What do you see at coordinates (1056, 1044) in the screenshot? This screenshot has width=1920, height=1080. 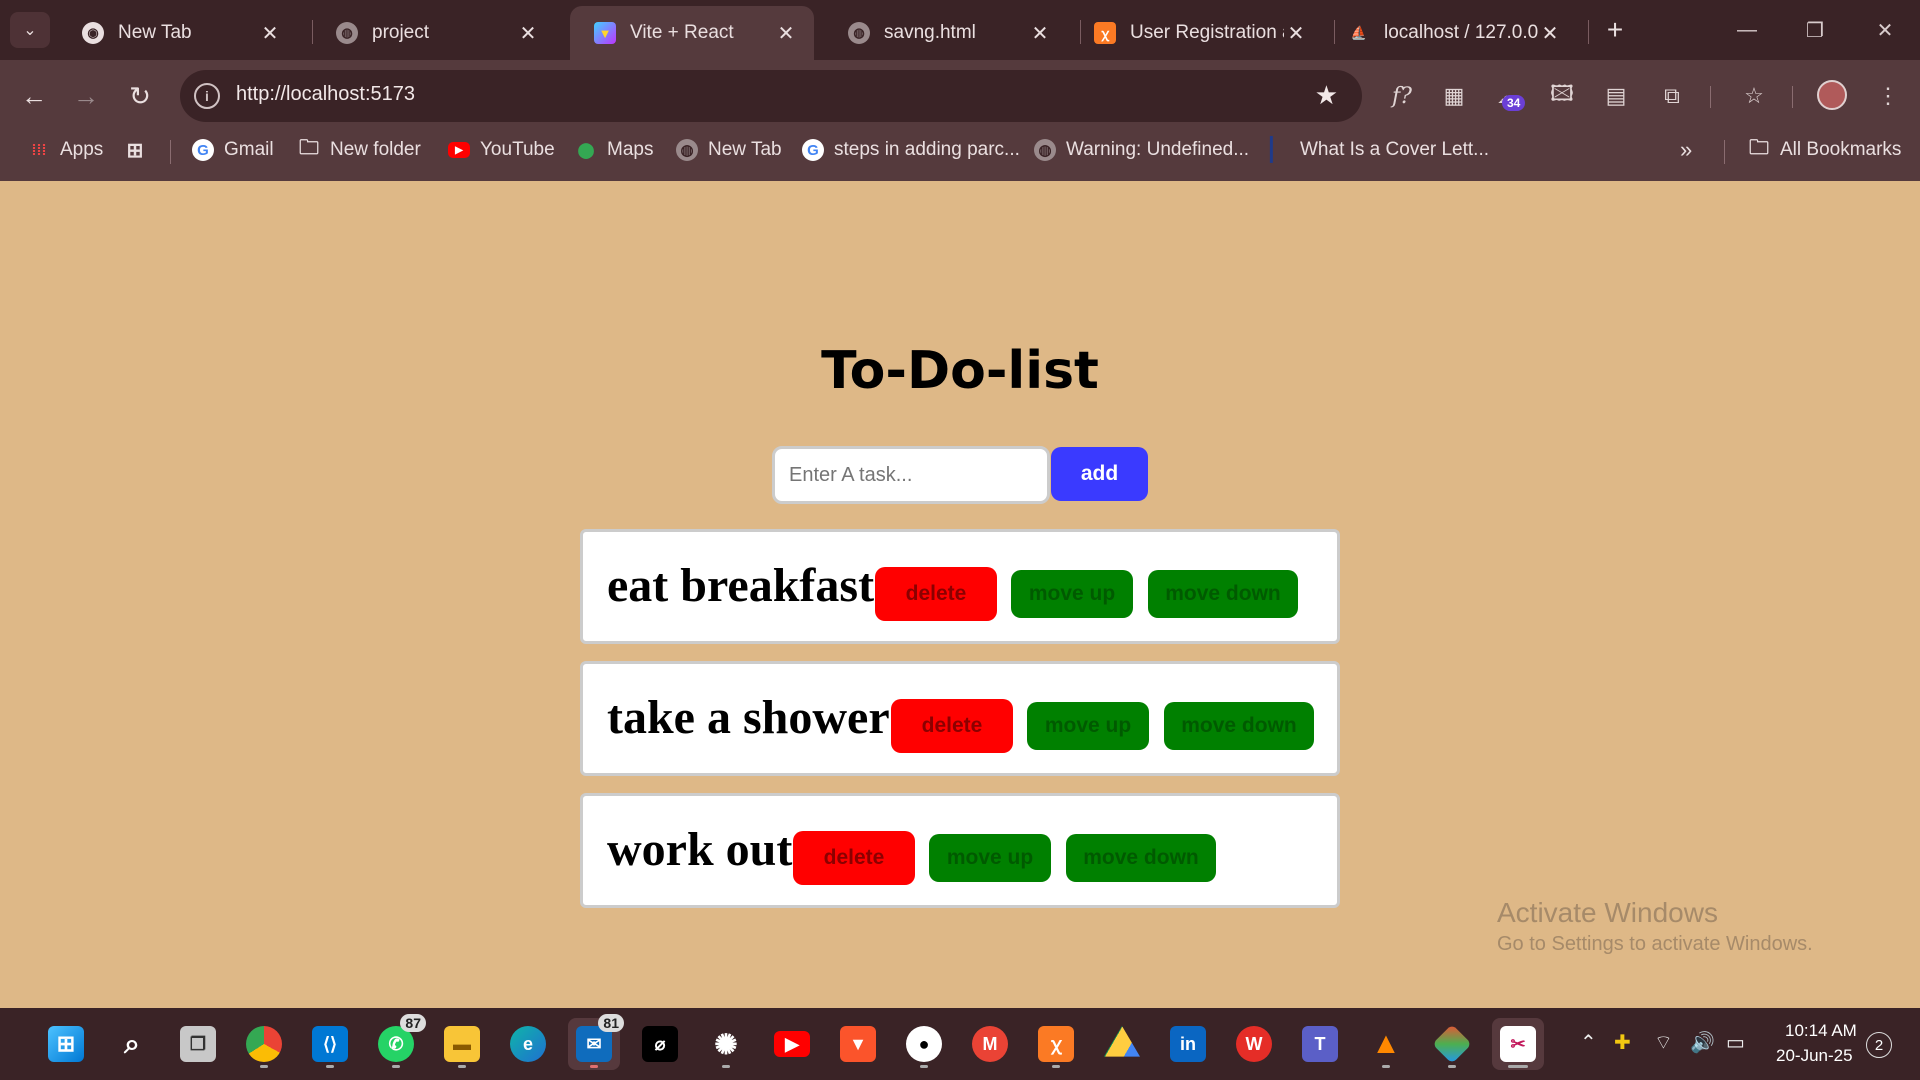 I see `taskbar-xampp: ꭓ` at bounding box center [1056, 1044].